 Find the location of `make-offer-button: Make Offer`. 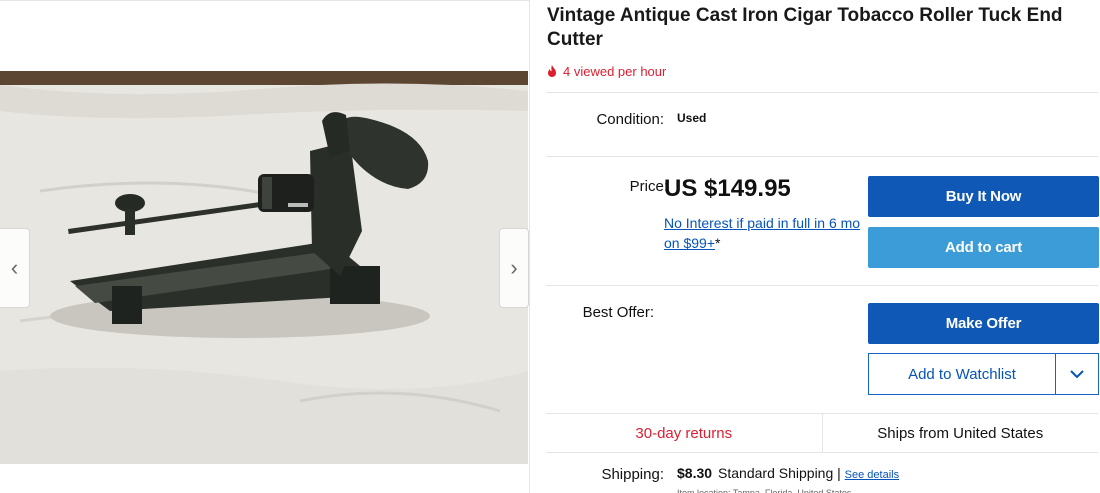

make-offer-button: Make Offer is located at coordinates (983, 323).